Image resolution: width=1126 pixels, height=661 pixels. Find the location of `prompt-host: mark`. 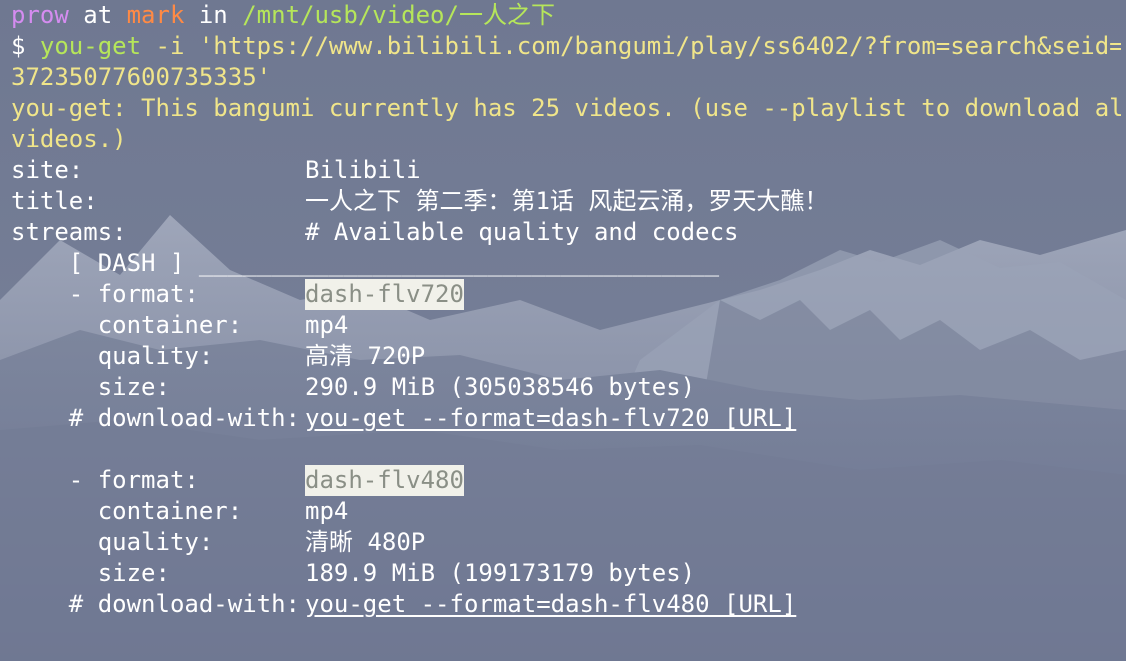

prompt-host: mark is located at coordinates (155, 15).